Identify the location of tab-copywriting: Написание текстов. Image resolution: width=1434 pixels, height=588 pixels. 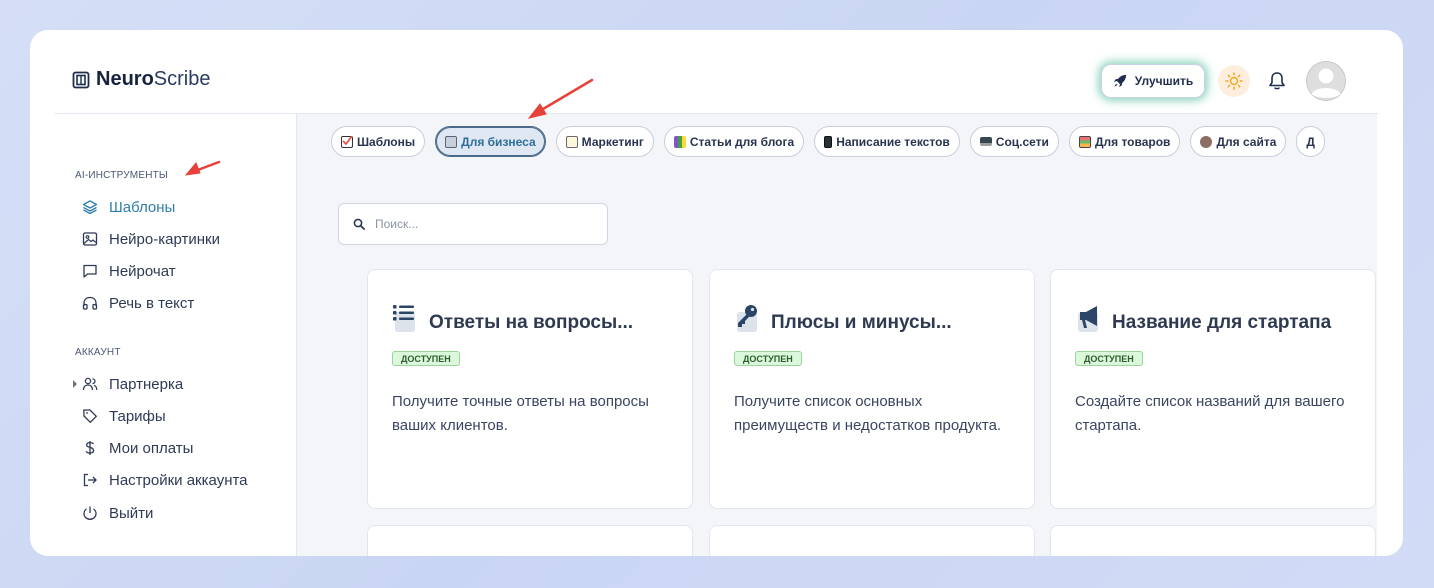
(887, 141).